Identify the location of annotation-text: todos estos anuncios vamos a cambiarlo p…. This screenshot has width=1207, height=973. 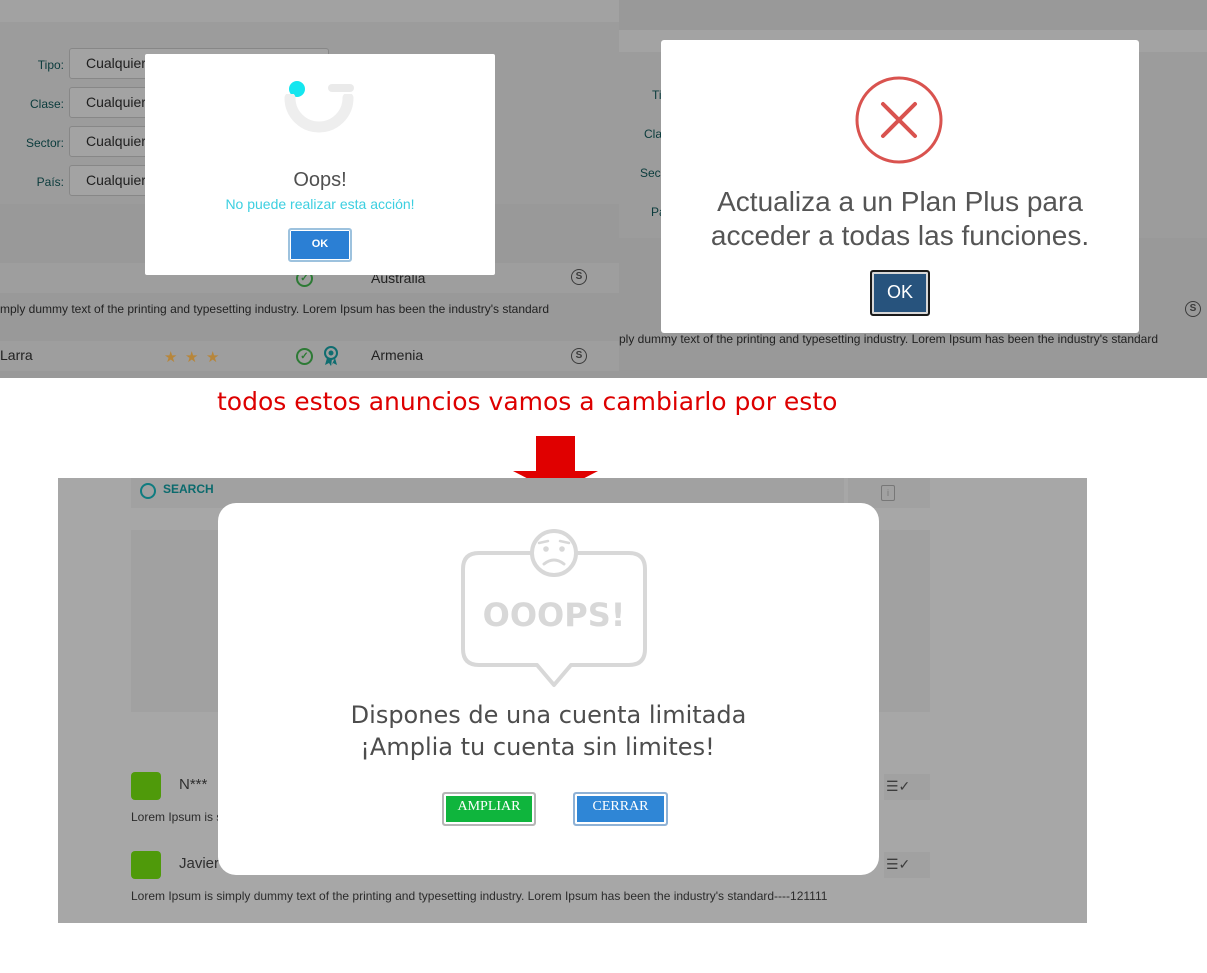
(527, 401).